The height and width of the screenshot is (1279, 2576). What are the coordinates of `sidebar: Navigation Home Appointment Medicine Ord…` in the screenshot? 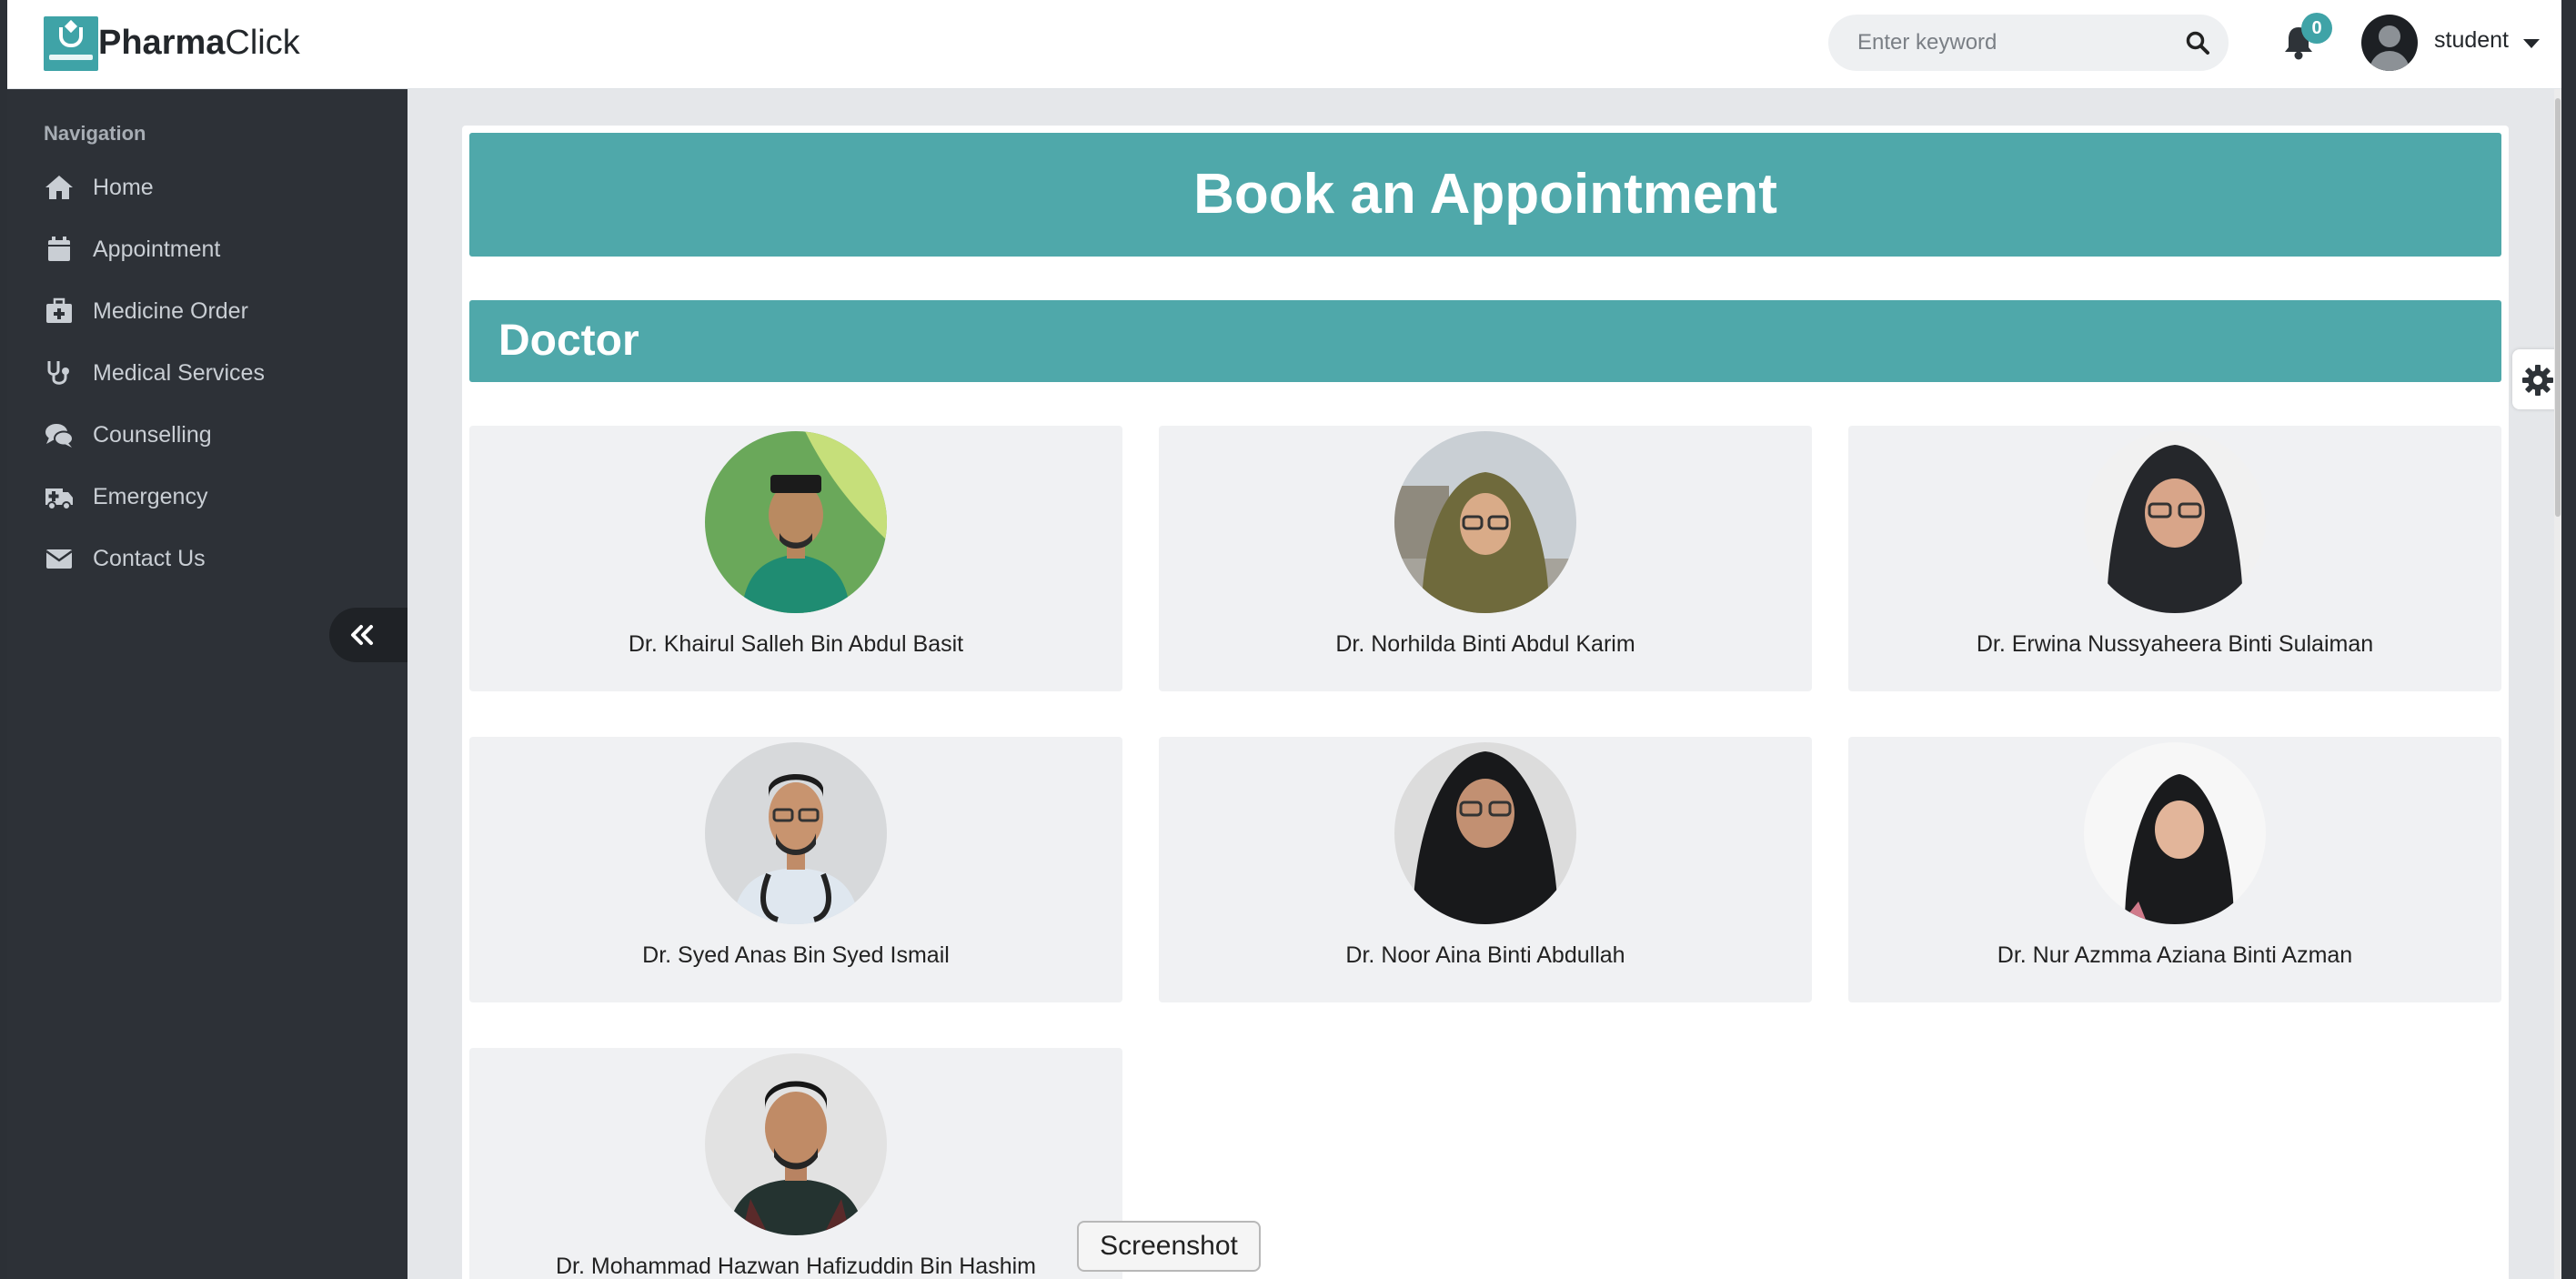 It's located at (207, 684).